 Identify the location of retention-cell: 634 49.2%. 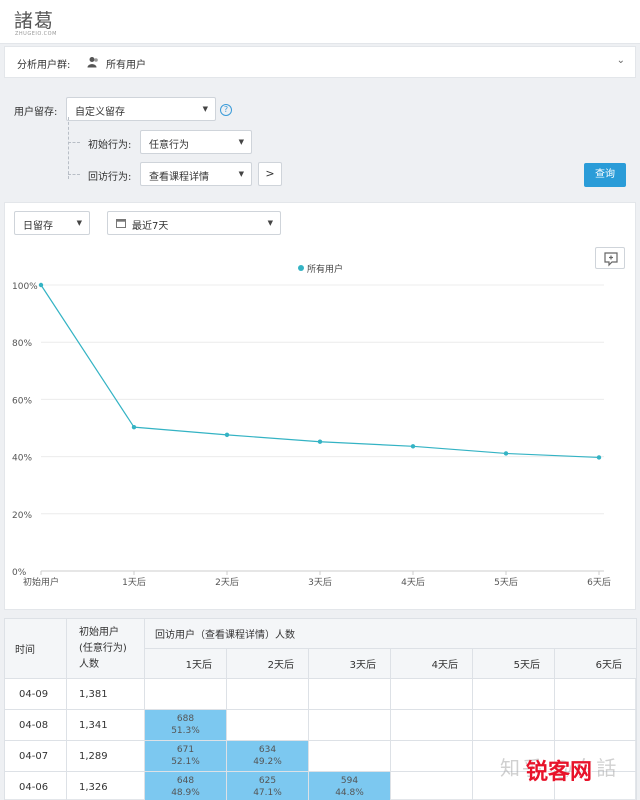
(267, 756).